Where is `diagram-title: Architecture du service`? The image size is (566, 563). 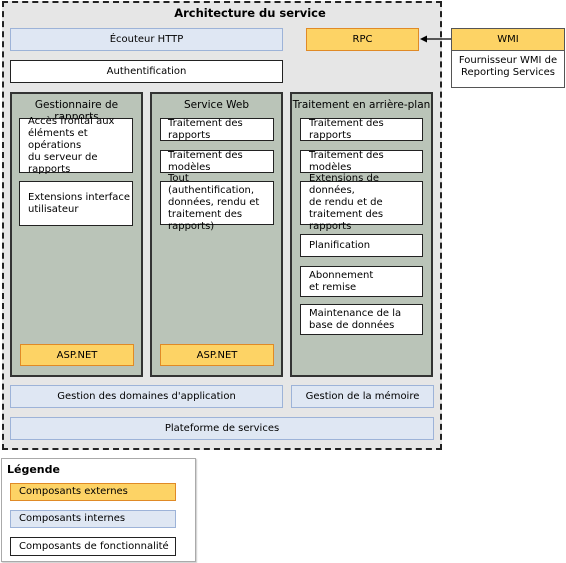 diagram-title: Architecture du service is located at coordinates (250, 13).